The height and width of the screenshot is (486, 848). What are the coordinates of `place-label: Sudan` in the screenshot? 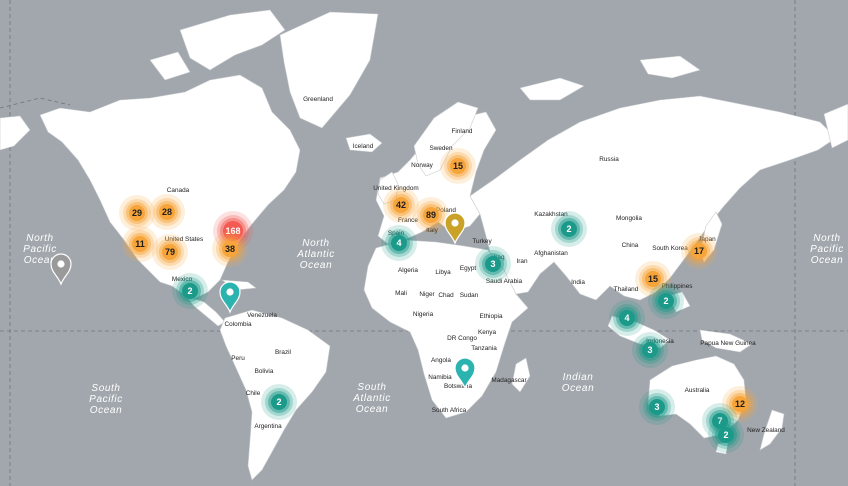 It's located at (469, 295).